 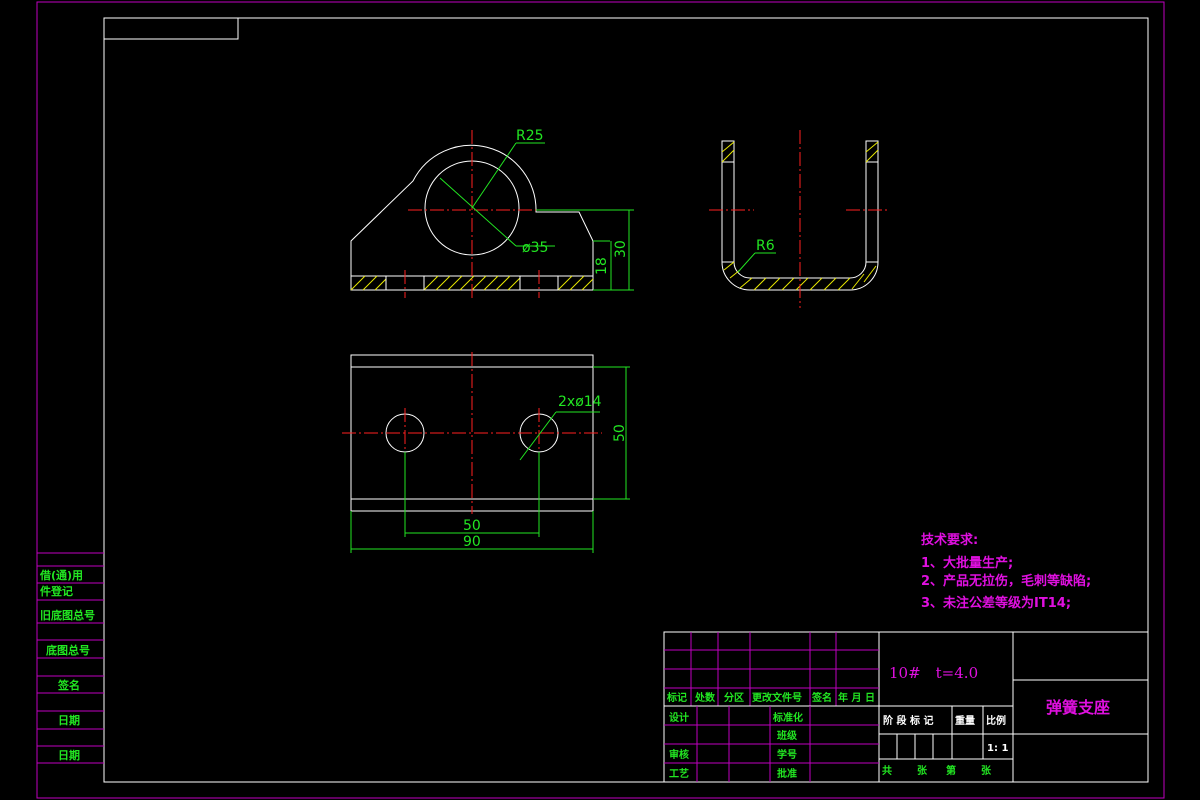 I want to click on rev-header-sign: 签名, so click(x=821, y=697).